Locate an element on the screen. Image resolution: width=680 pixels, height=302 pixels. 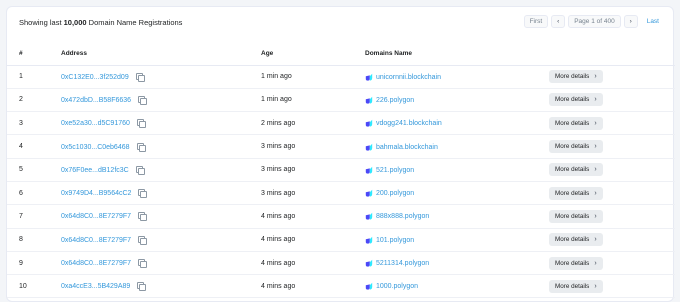
address-link: 0x5c1030...C0eb6468 is located at coordinates (95, 146).